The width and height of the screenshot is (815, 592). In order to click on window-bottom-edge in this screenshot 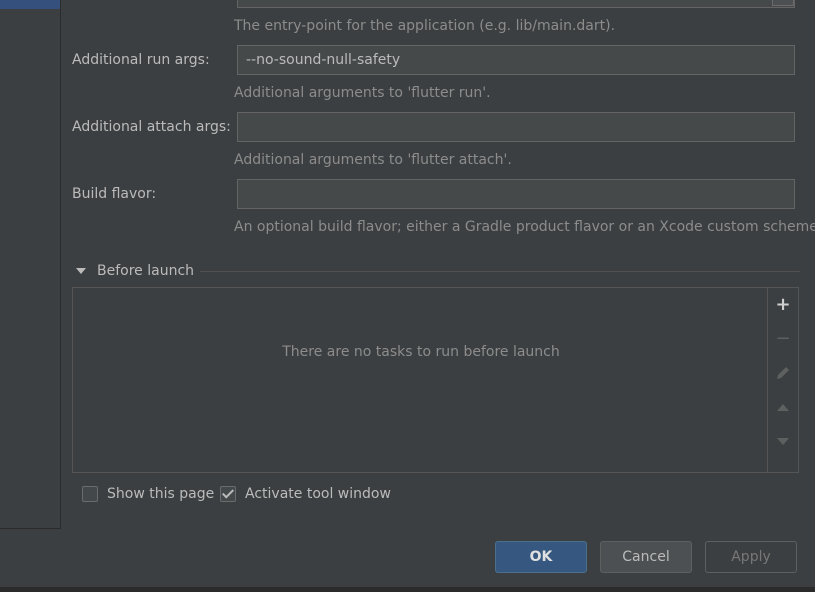, I will do `click(407, 589)`.